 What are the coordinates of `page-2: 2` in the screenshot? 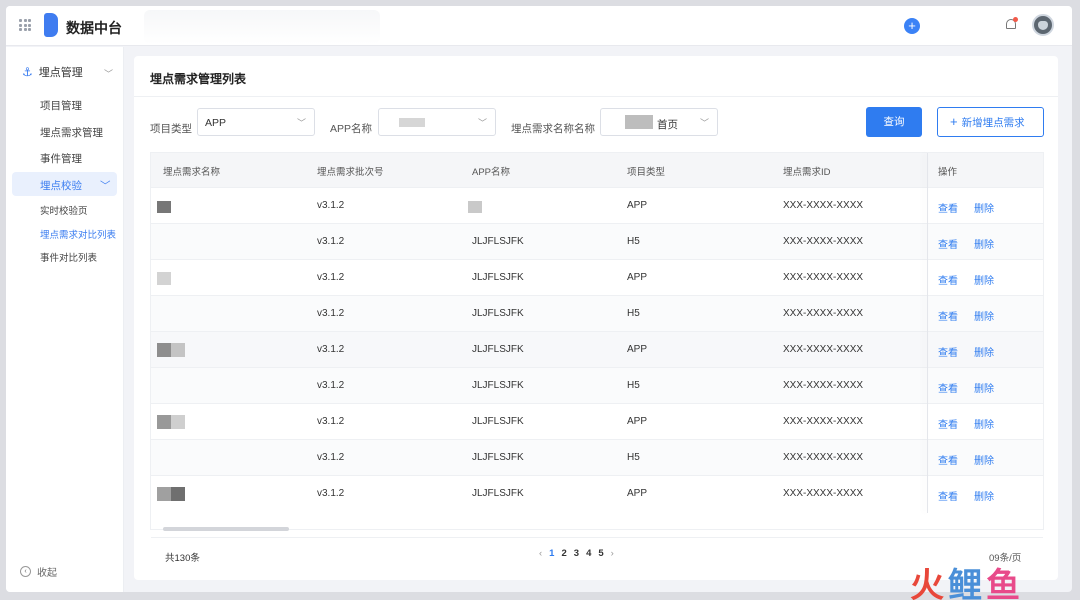 It's located at (563, 553).